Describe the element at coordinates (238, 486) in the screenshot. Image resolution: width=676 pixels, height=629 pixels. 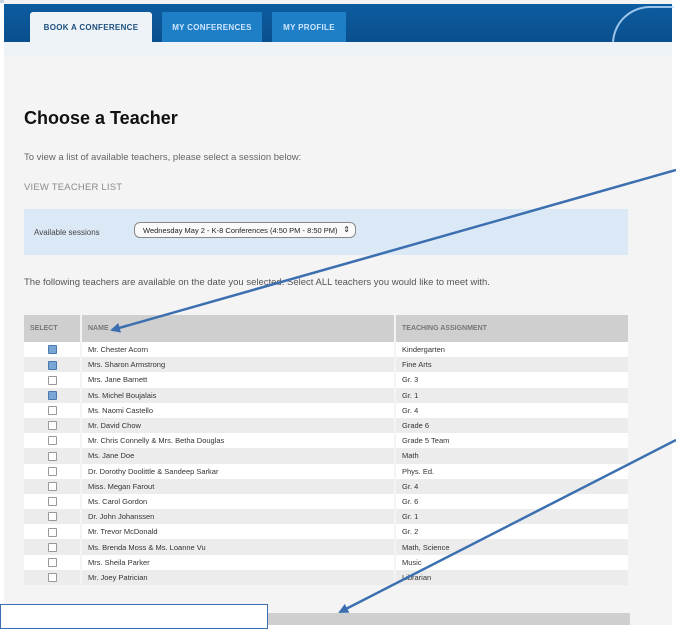
I see `teacher-name: Miss. Megan Farout` at that location.